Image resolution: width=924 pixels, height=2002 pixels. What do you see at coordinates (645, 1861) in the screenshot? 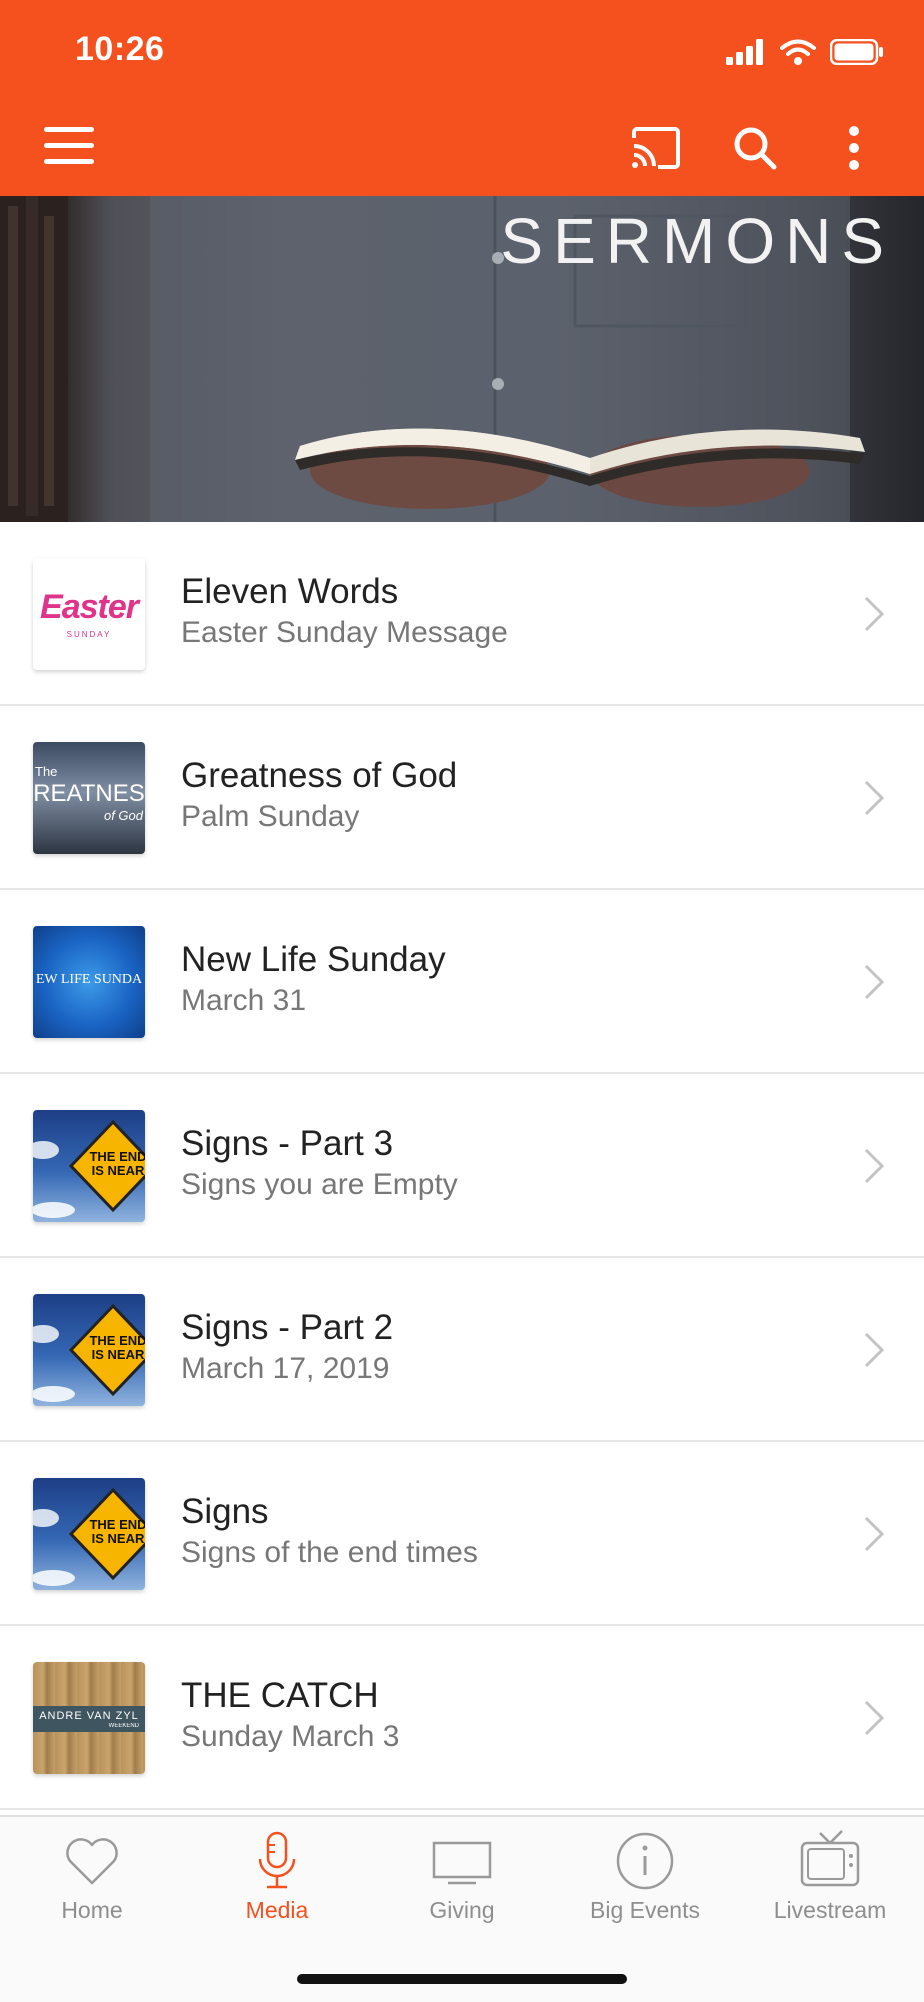
I see `info-icon` at bounding box center [645, 1861].